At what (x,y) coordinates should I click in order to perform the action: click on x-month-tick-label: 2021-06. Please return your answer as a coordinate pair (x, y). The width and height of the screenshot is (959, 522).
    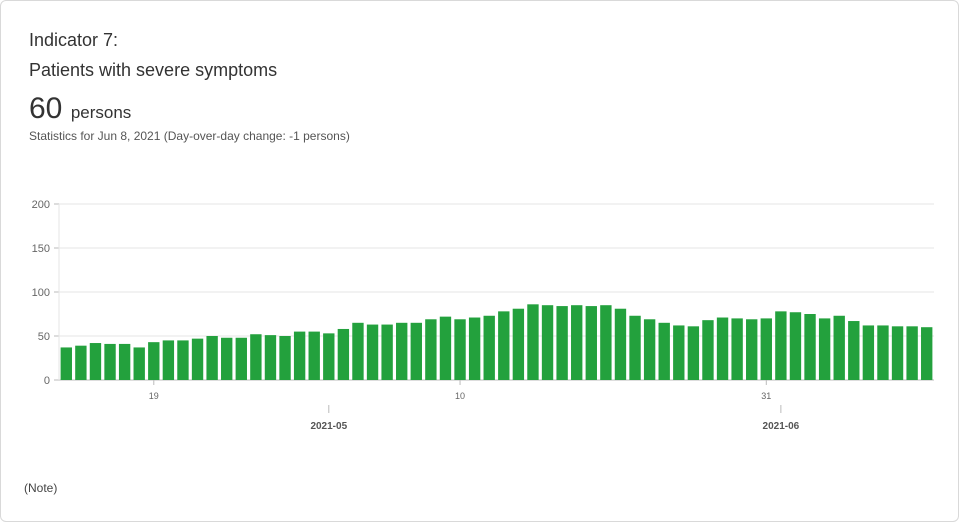
    Looking at the image, I should click on (781, 426).